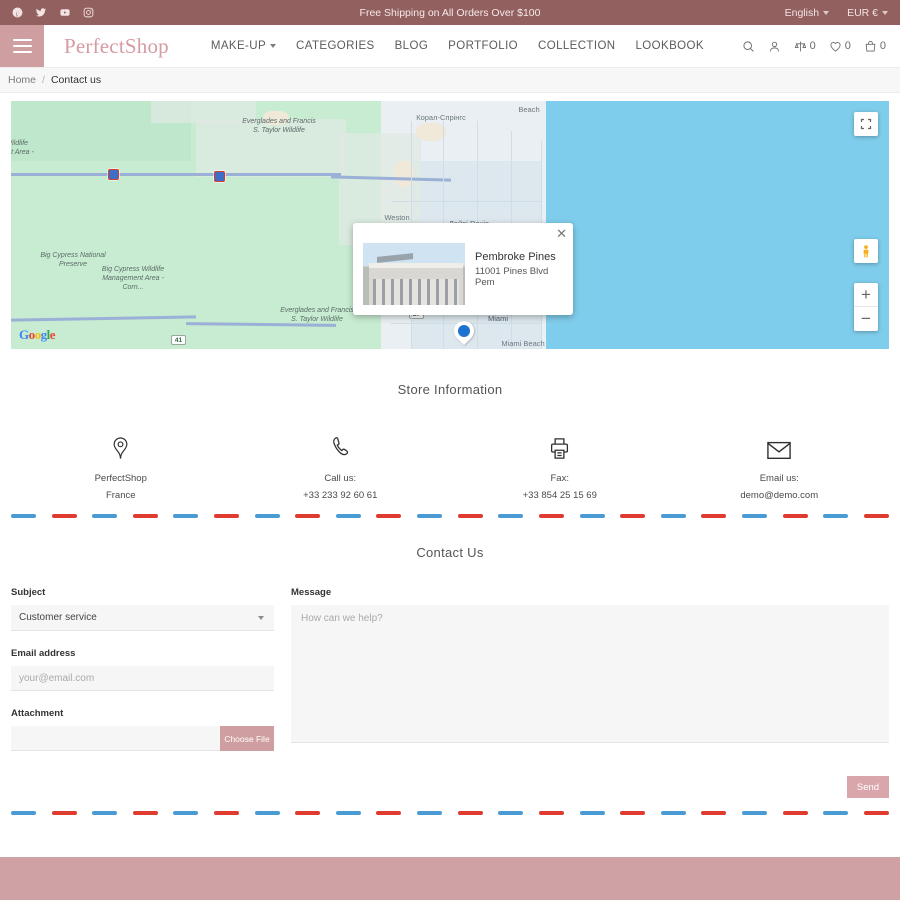  What do you see at coordinates (590, 674) in the screenshot?
I see `message-textarea` at bounding box center [590, 674].